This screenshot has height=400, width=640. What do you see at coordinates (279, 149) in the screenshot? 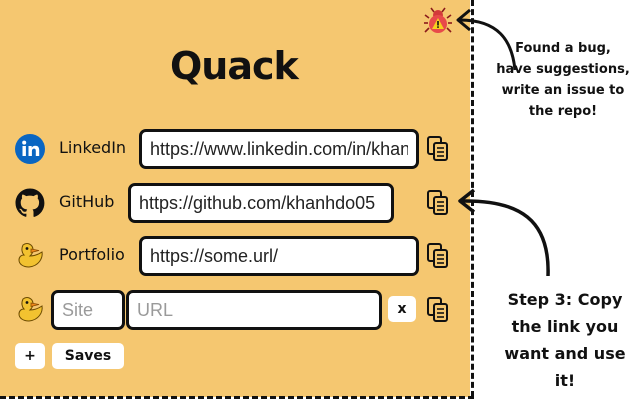
I see `link-url-field-linkedin` at bounding box center [279, 149].